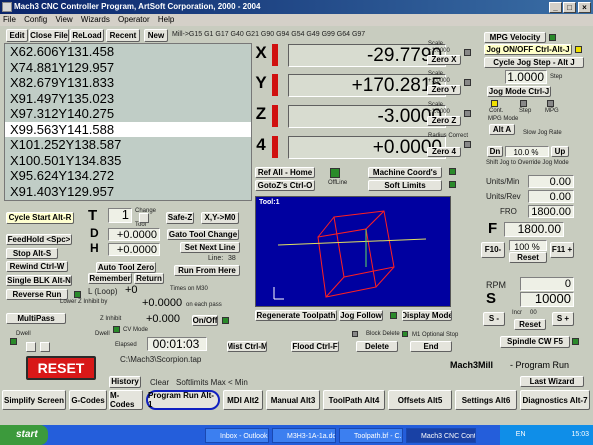 This screenshot has width=593, height=445. I want to click on xy-m0-button: X,Y->M0, so click(220, 218).